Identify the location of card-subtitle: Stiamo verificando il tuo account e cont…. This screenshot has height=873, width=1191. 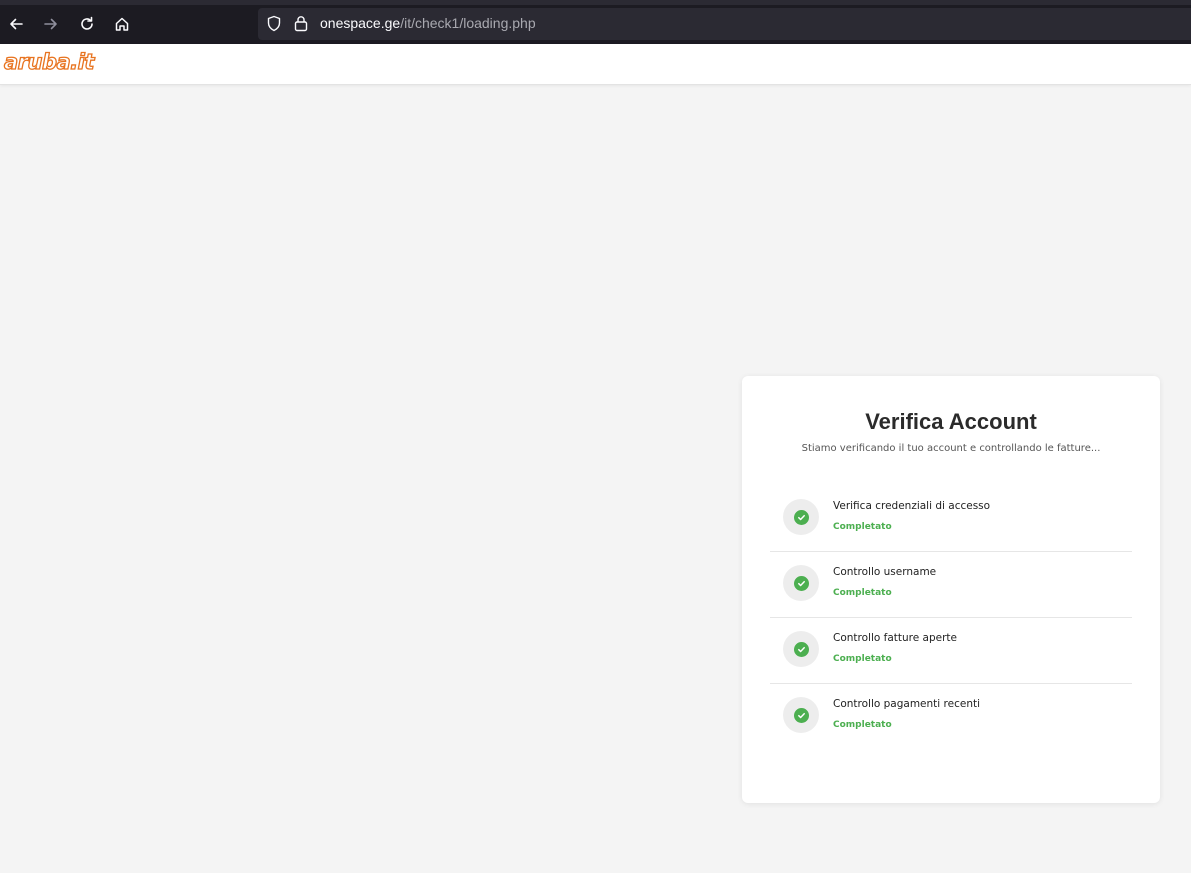
(951, 448).